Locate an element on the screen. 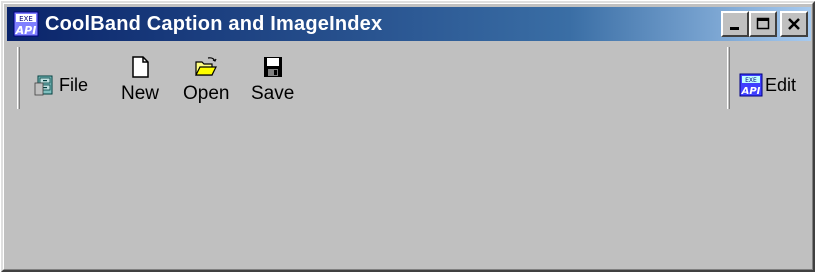 Image resolution: width=817 pixels, height=276 pixels. open-button: Open is located at coordinates (206, 80).